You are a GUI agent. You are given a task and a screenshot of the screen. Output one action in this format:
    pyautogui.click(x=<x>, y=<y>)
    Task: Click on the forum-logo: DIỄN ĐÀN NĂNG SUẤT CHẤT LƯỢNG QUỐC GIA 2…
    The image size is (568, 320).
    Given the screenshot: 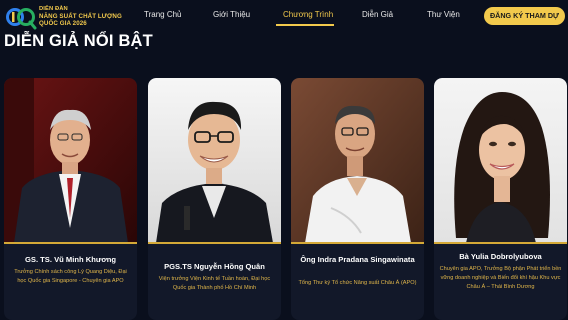 What is the action you would take?
    pyautogui.click(x=71, y=17)
    